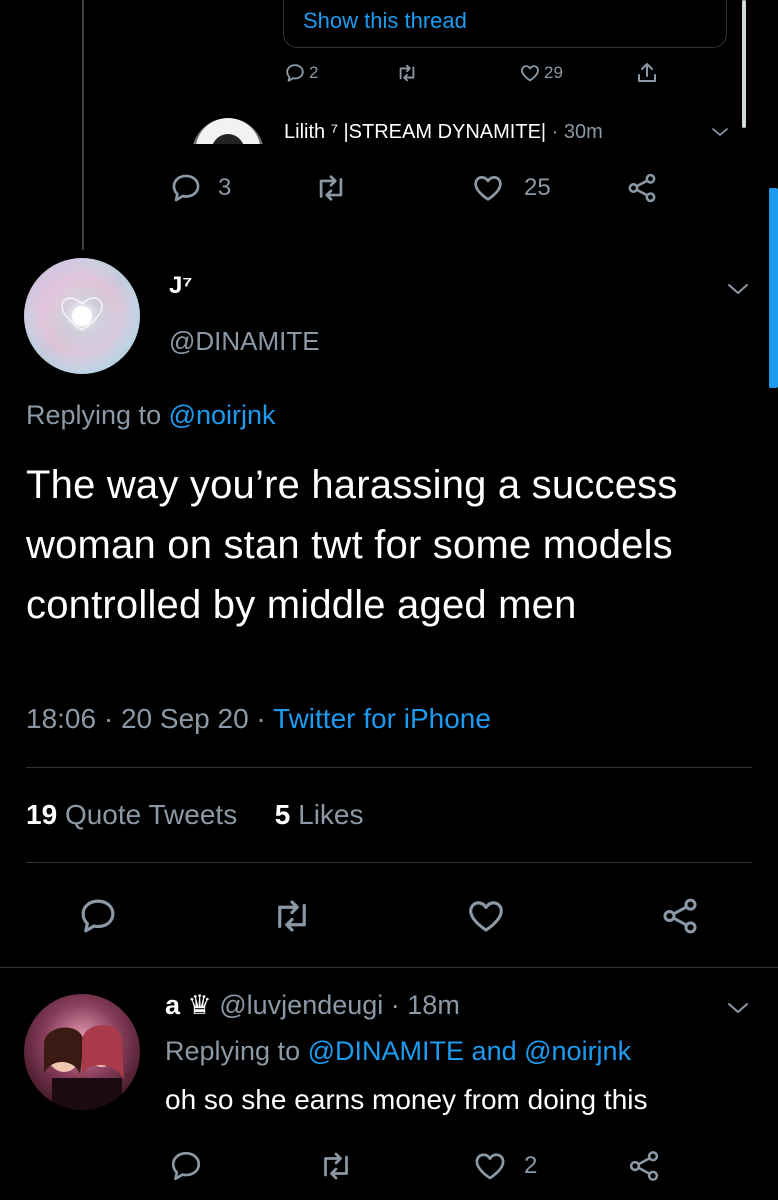 This screenshot has width=778, height=1200. What do you see at coordinates (151, 814) in the screenshot?
I see `quote-label: Quote Tweets` at bounding box center [151, 814].